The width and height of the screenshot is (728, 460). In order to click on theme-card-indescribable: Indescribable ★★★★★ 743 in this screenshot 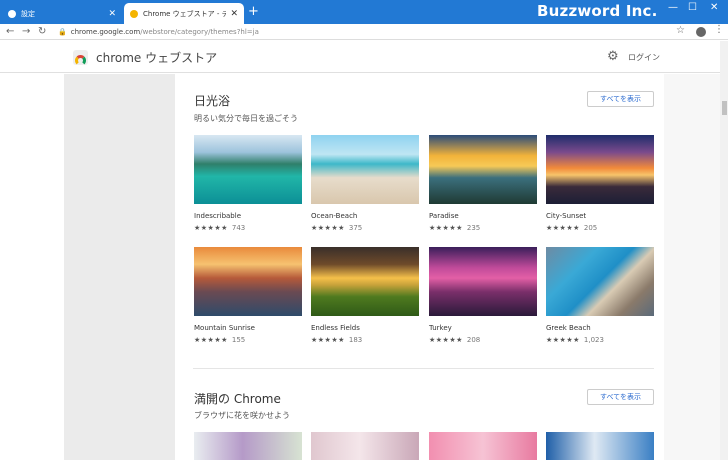, I will do `click(248, 183)`.